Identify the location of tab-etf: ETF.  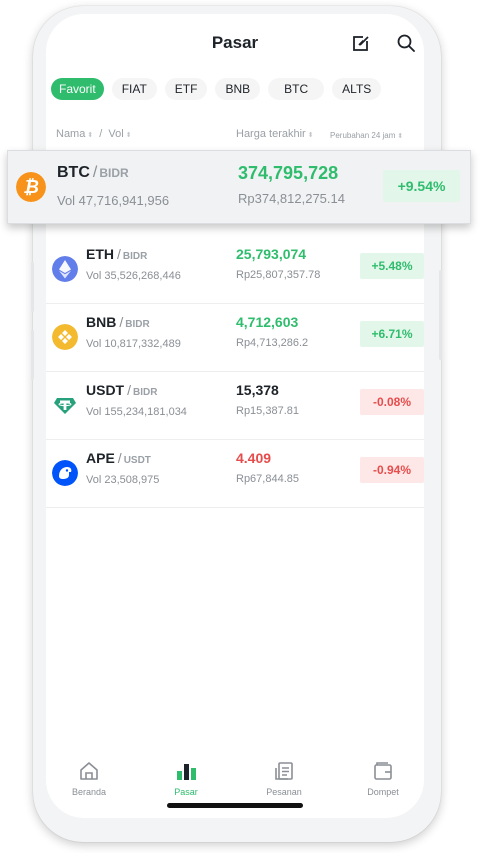
(186, 89).